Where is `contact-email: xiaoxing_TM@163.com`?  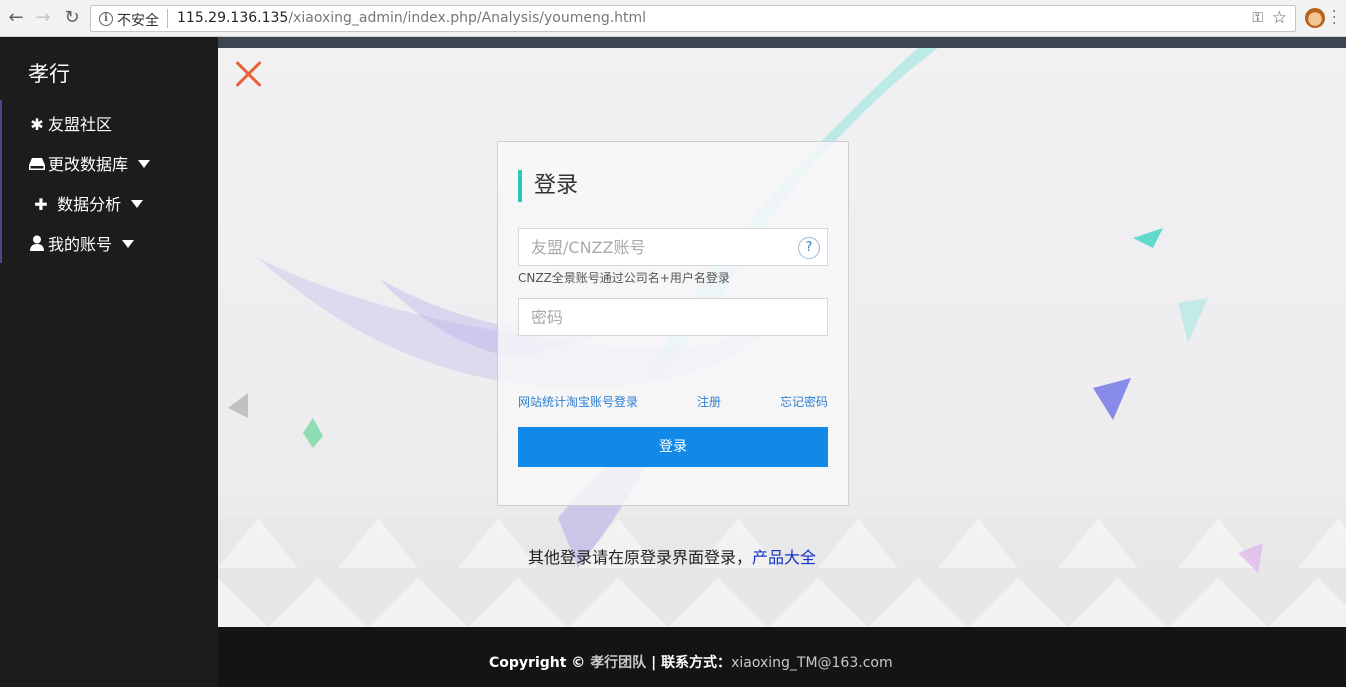 contact-email: xiaoxing_TM@163.com is located at coordinates (812, 663).